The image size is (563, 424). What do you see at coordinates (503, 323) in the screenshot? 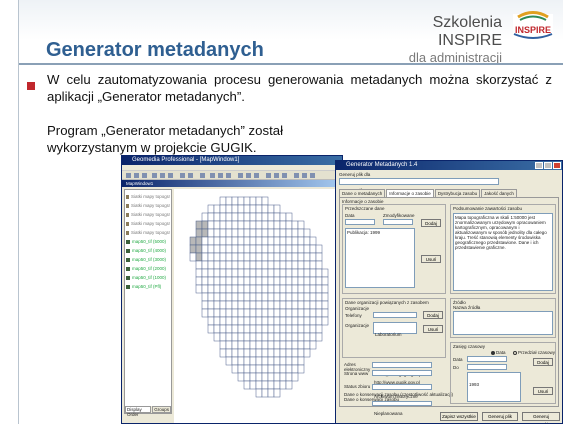
I see `source-name-field` at bounding box center [503, 323].